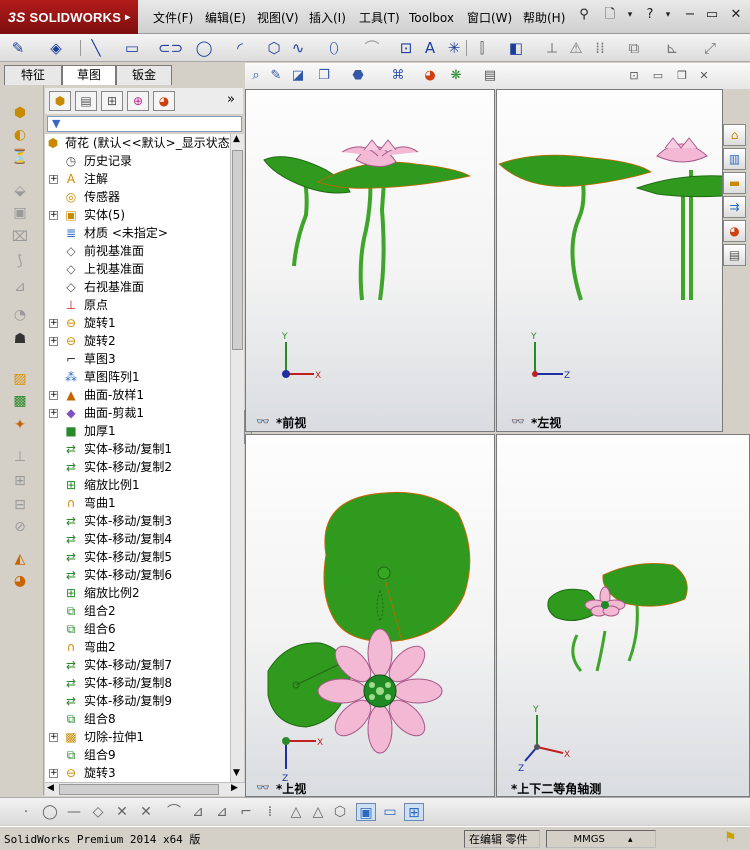  I want to click on smart-dimension-icon: ◈, so click(56, 48).